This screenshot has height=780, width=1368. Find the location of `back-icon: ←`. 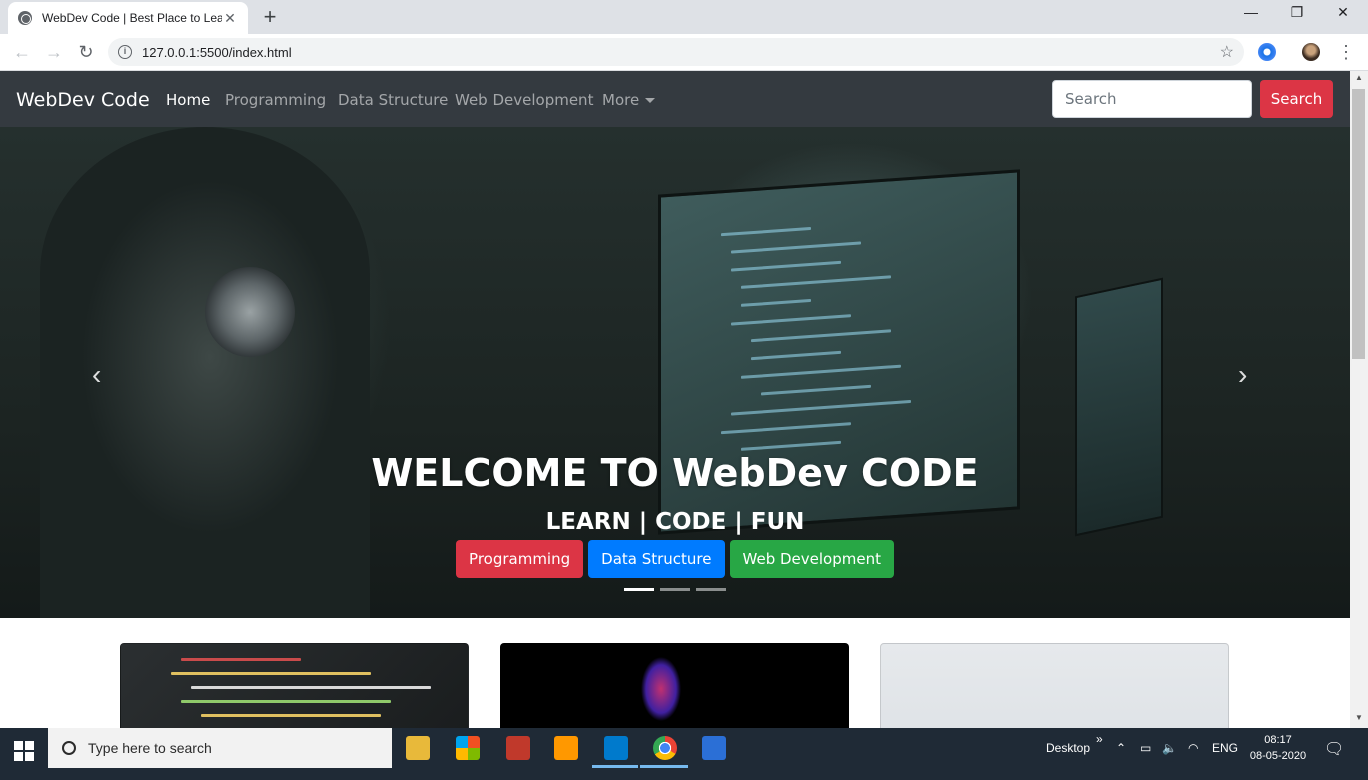

back-icon: ← is located at coordinates (22, 52).